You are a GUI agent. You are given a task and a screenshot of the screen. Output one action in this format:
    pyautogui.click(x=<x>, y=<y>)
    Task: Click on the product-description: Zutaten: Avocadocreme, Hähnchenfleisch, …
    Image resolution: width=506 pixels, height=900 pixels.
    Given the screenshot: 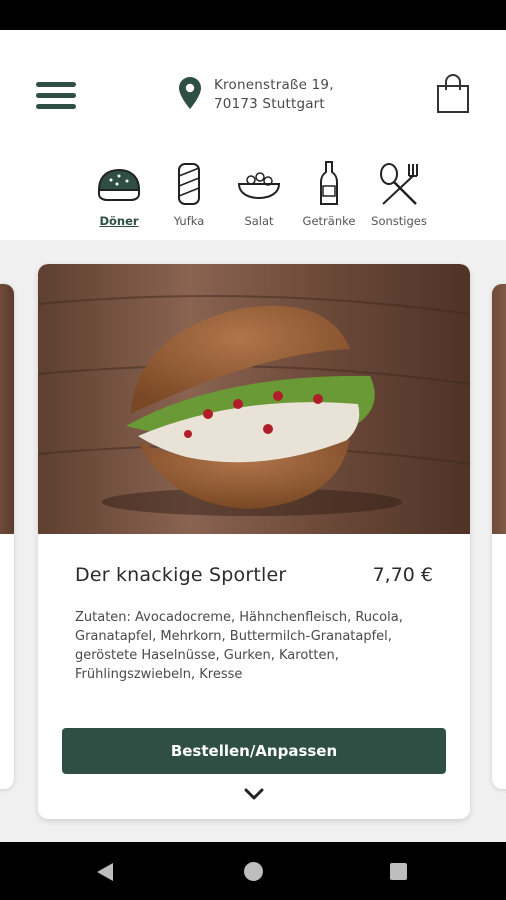 What is the action you would take?
    pyautogui.click(x=239, y=646)
    